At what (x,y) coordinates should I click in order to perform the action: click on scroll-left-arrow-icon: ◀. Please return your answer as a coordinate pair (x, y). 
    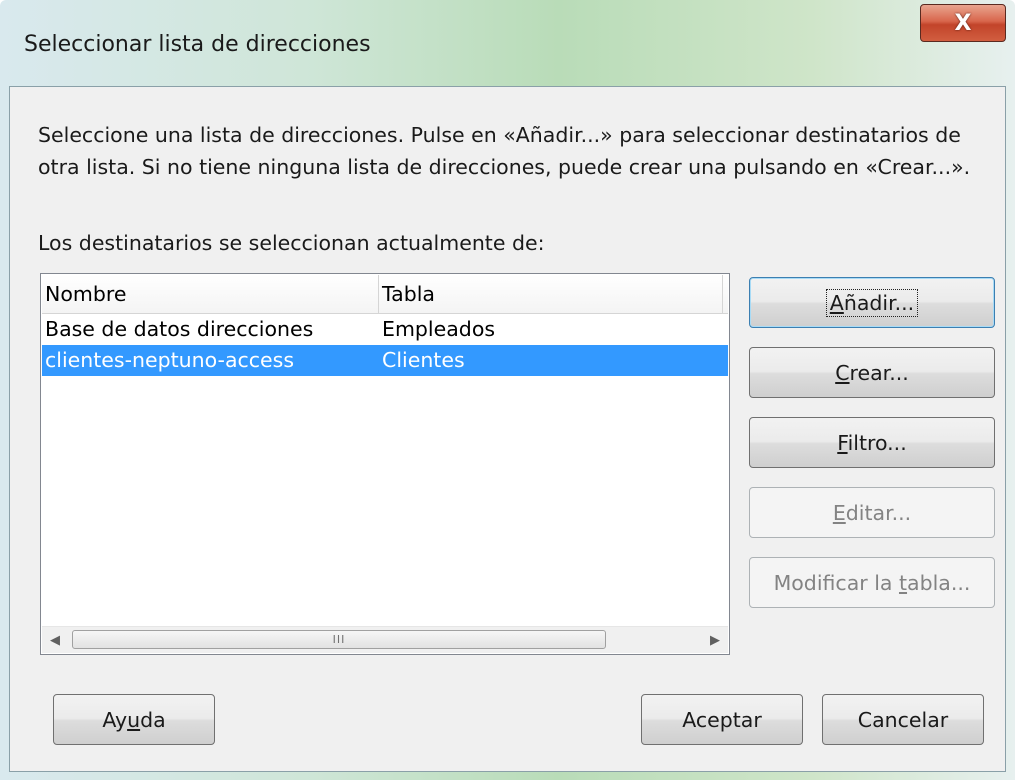
    Looking at the image, I should click on (55, 640).